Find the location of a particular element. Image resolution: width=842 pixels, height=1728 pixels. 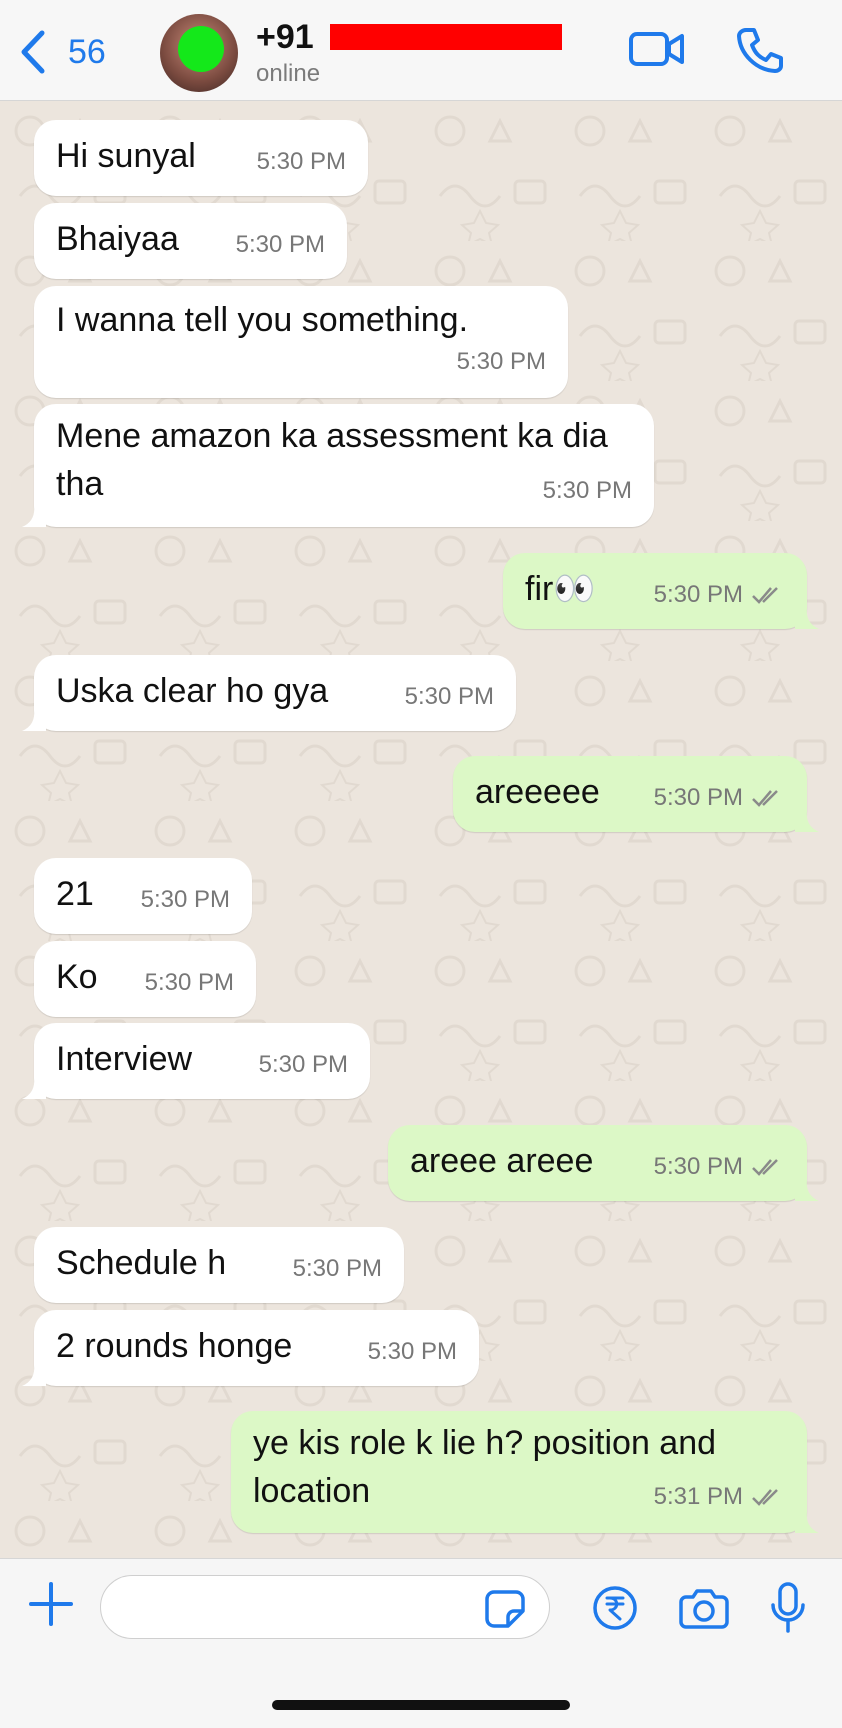

microphone-icon is located at coordinates (788, 1607).